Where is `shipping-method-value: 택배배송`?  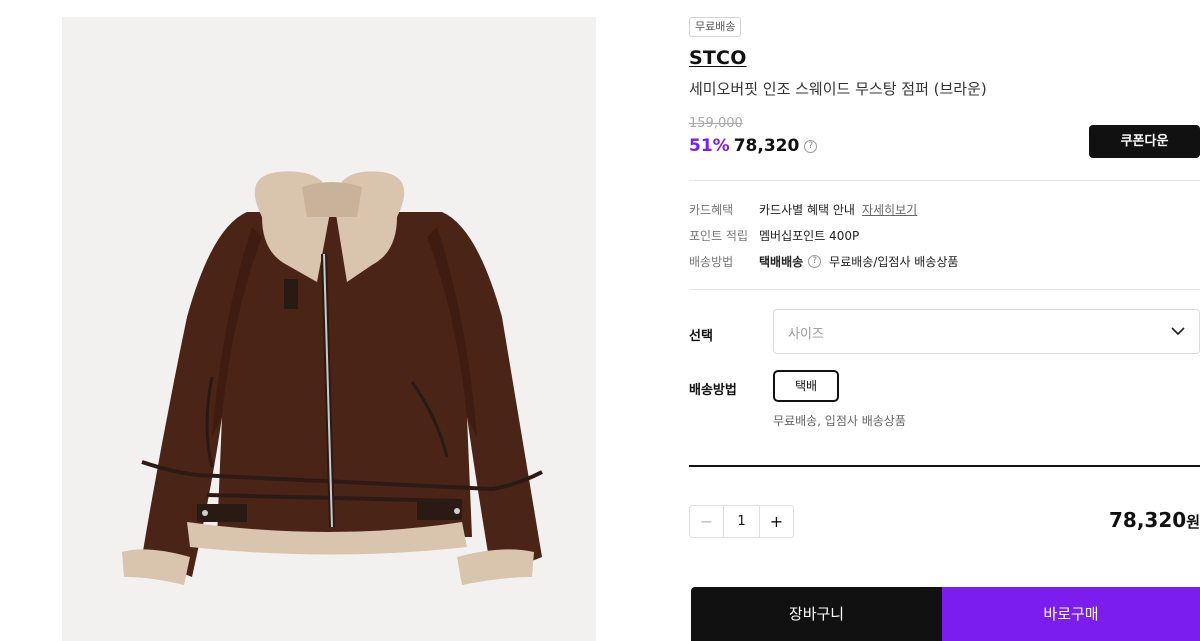
shipping-method-value: 택배배송 is located at coordinates (781, 261).